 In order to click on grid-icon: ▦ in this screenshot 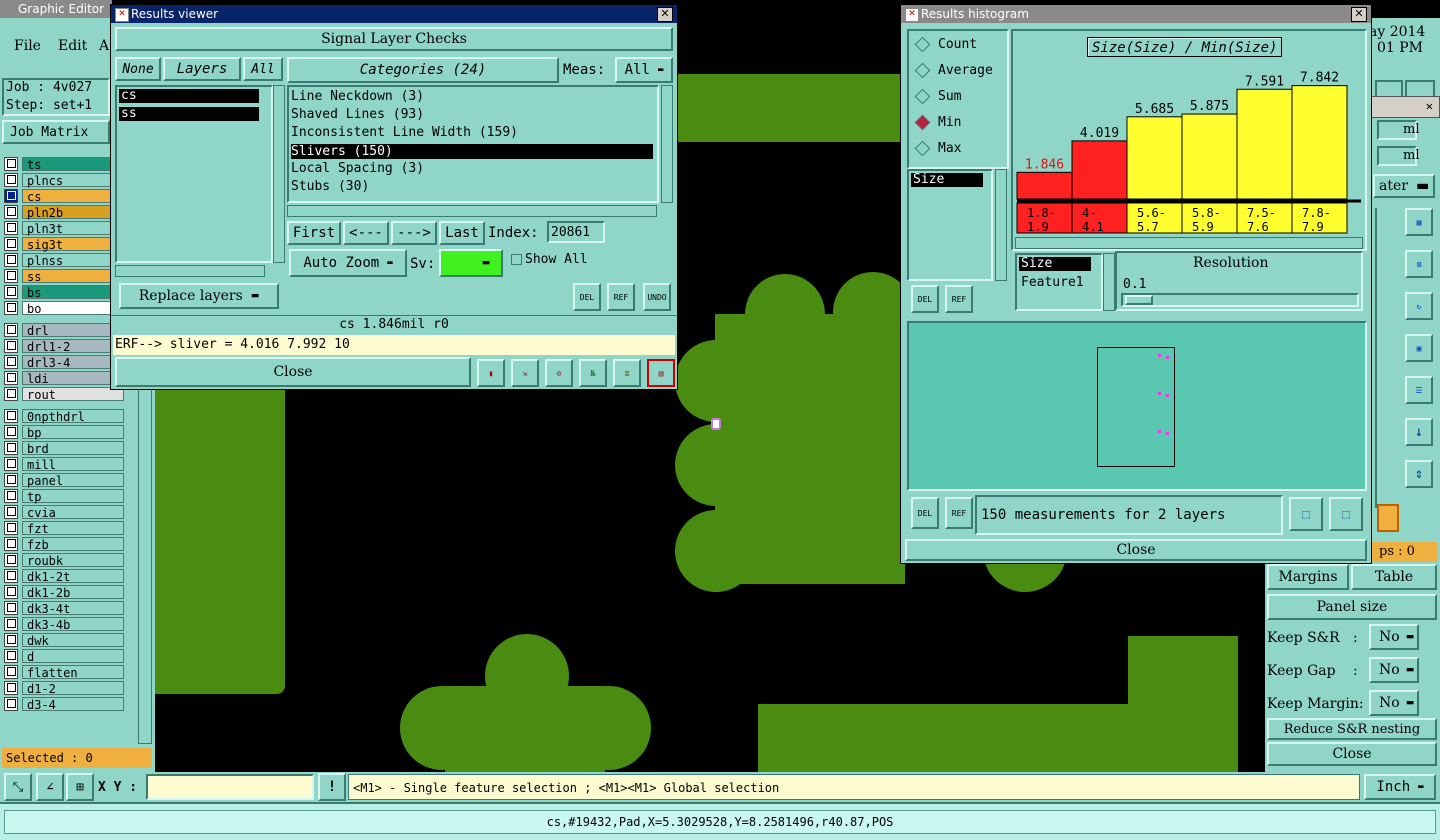, I will do `click(1419, 222)`.